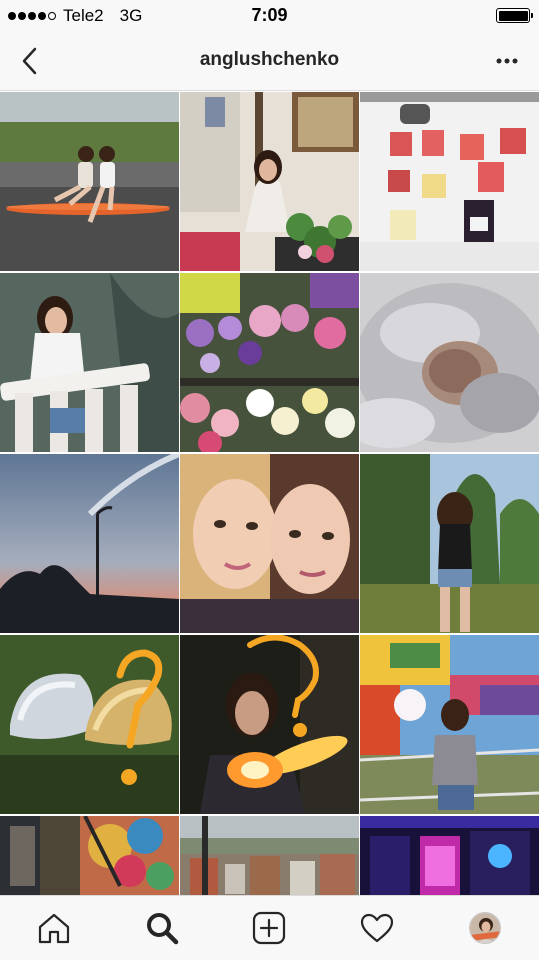 Image resolution: width=539 pixels, height=960 pixels. I want to click on heart-icon, so click(377, 928).